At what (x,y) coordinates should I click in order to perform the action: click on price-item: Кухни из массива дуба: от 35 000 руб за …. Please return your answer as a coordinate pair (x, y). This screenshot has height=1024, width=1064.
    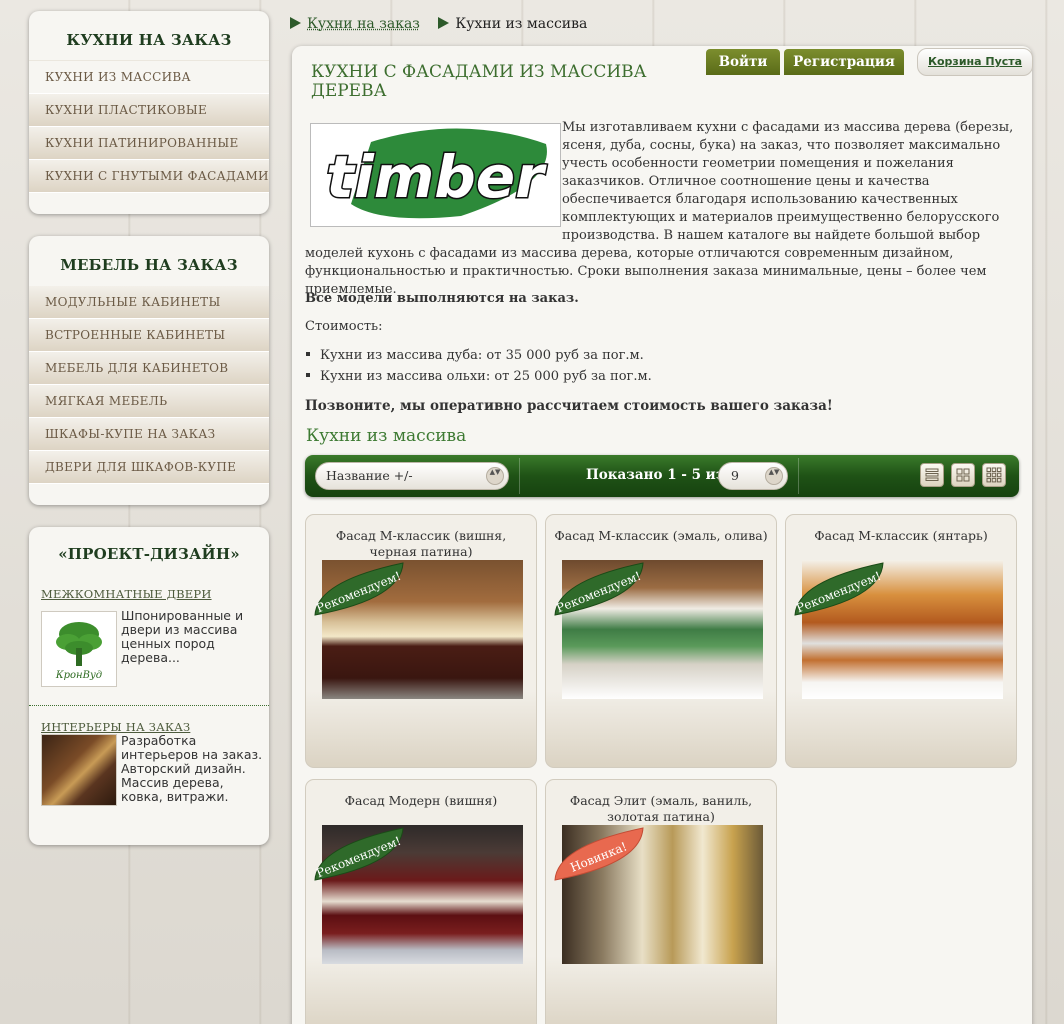
    Looking at the image, I should click on (474, 355).